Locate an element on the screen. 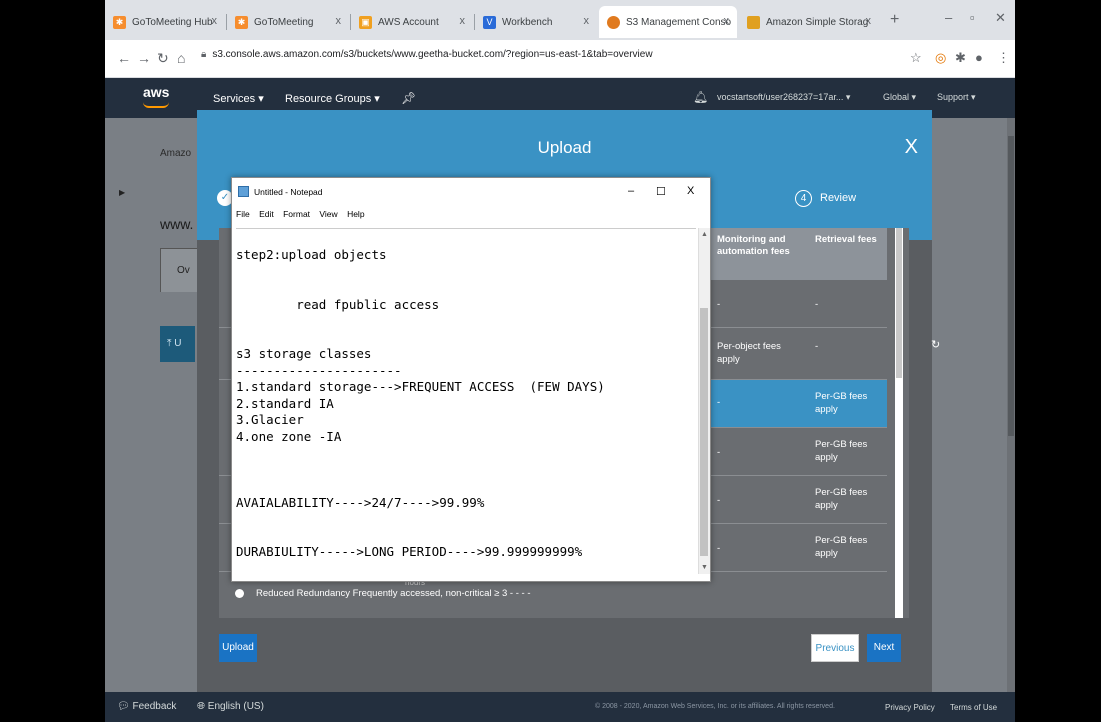  tab-gotomeeting: ✱ GoToMeeting x is located at coordinates (288, 22).